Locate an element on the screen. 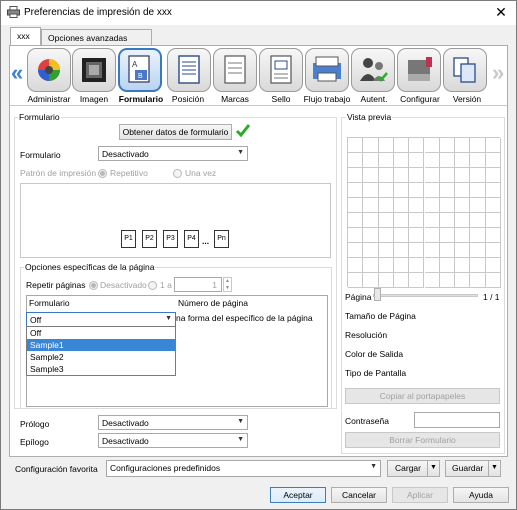 The width and height of the screenshot is (517, 510). load-button-label: Cargar is located at coordinates (408, 468).